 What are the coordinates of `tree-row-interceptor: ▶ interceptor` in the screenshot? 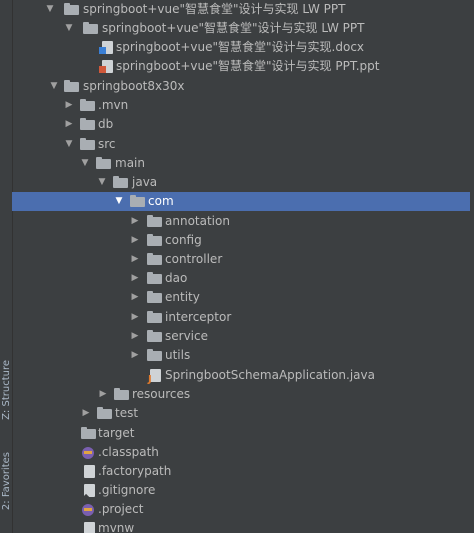 It's located at (241, 317).